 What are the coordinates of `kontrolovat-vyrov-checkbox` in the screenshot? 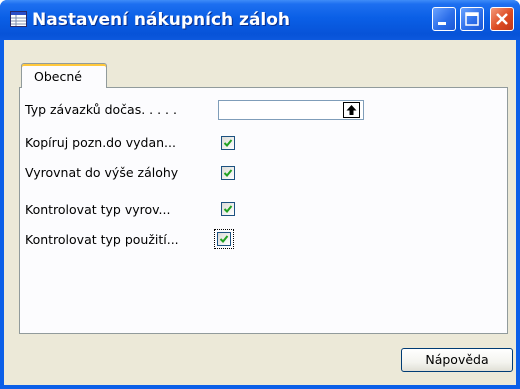 It's located at (228, 209).